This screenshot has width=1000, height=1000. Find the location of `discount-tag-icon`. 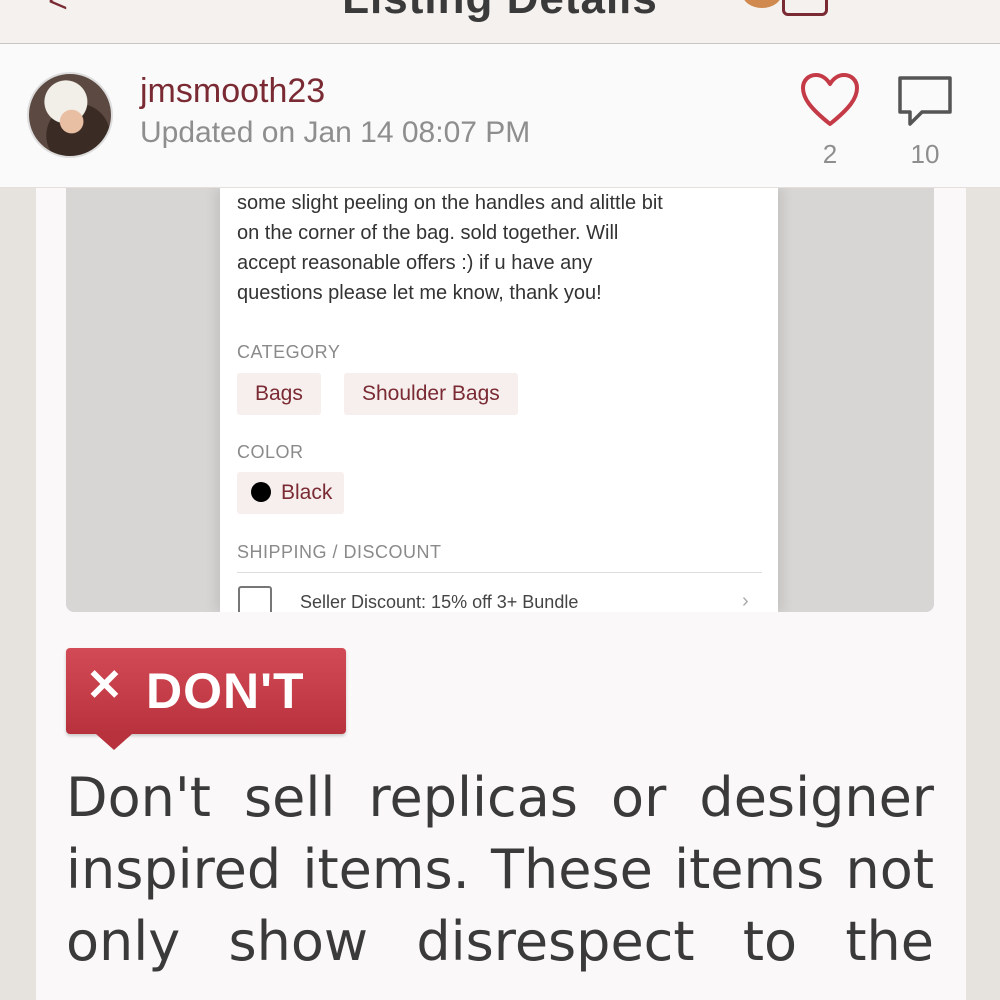

discount-tag-icon is located at coordinates (255, 599).